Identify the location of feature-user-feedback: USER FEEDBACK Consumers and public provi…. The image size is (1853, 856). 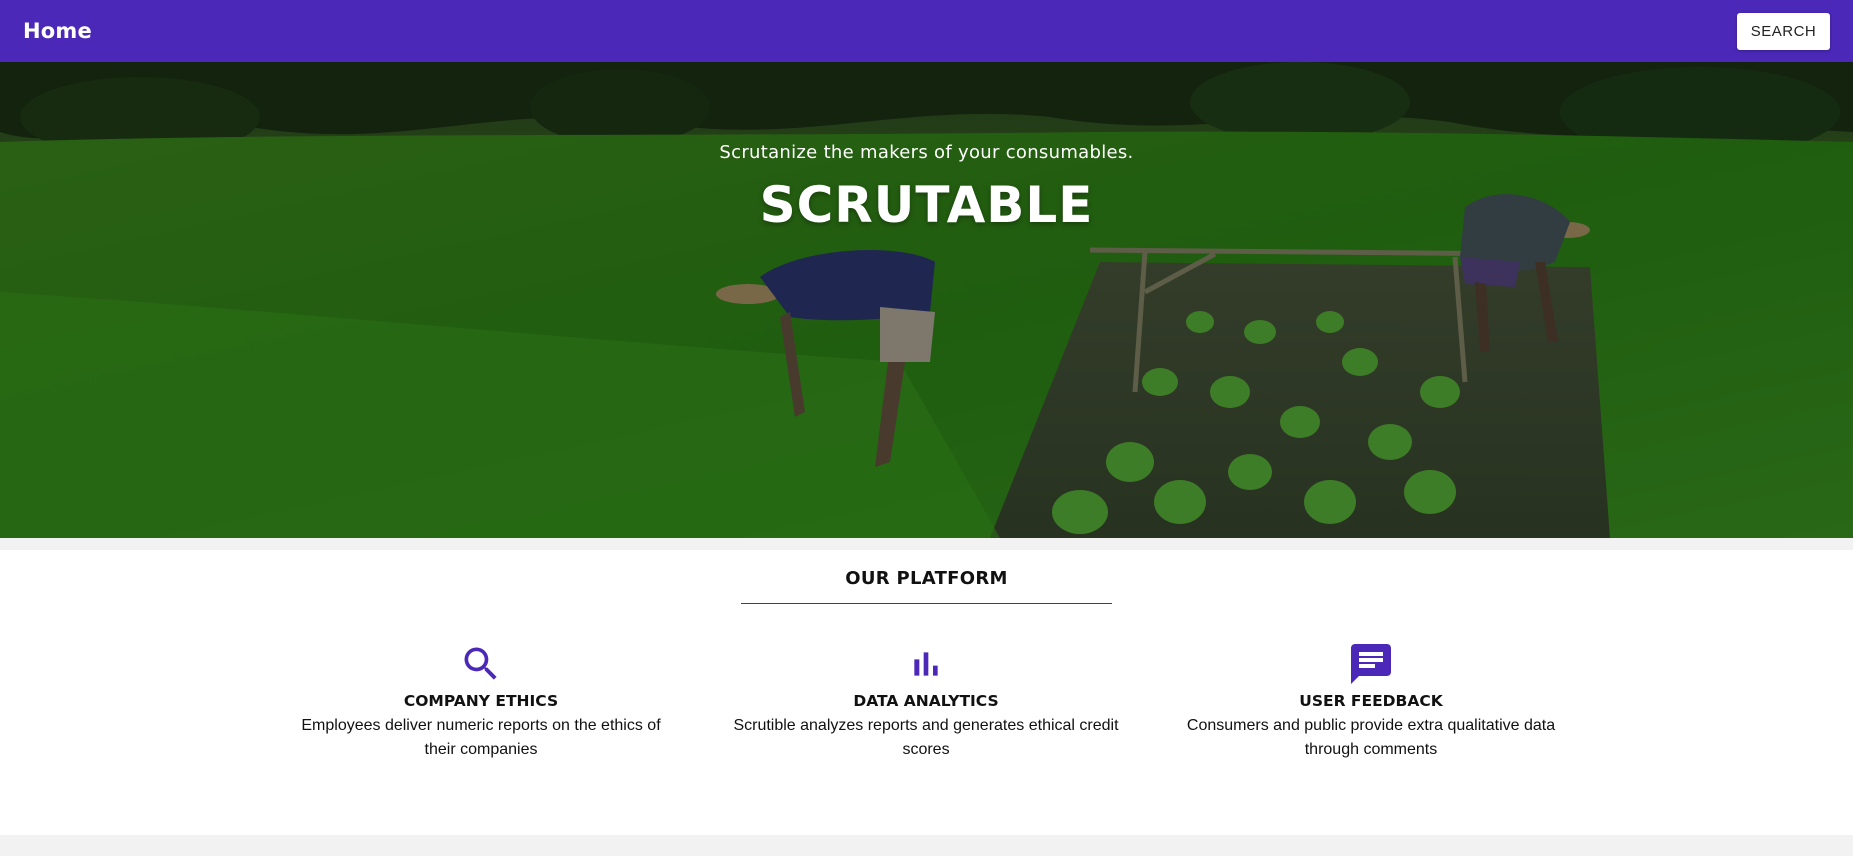
(1371, 702).